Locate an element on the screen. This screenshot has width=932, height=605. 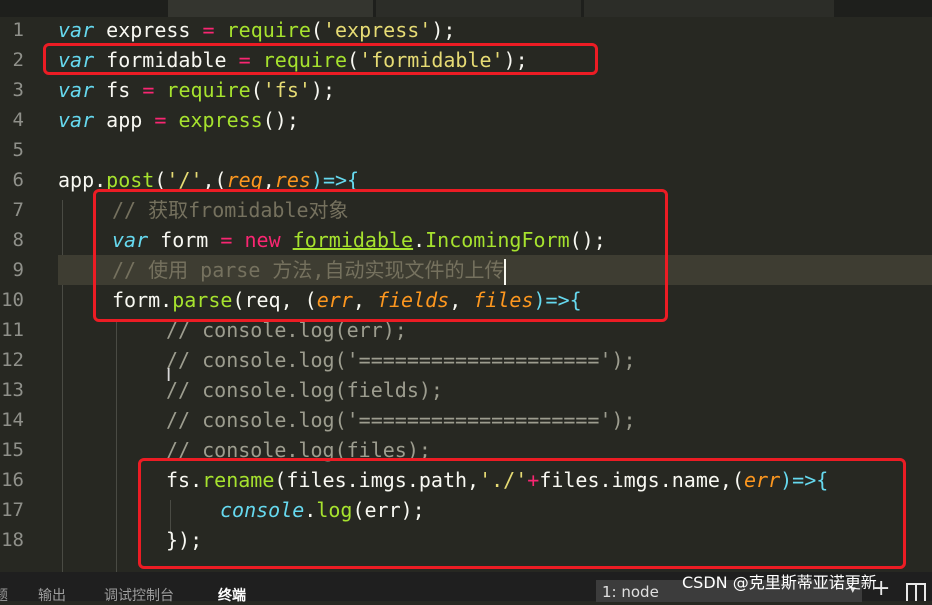
code-line: // console.log(fields); is located at coordinates (304, 390).